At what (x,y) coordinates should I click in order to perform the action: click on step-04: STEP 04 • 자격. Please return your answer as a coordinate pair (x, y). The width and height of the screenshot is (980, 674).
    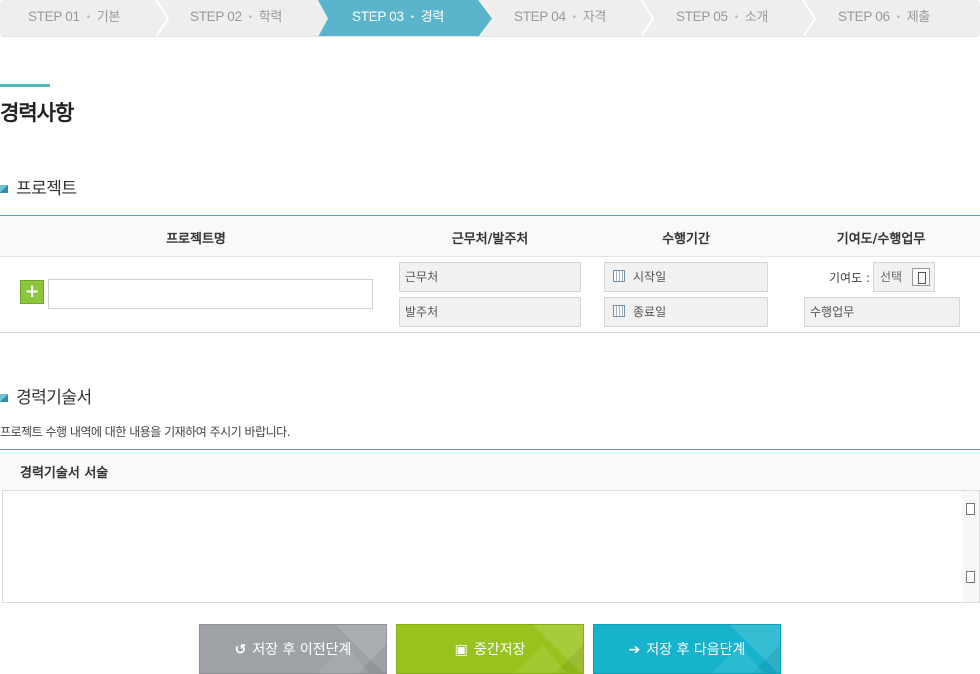
    Looking at the image, I should click on (560, 18).